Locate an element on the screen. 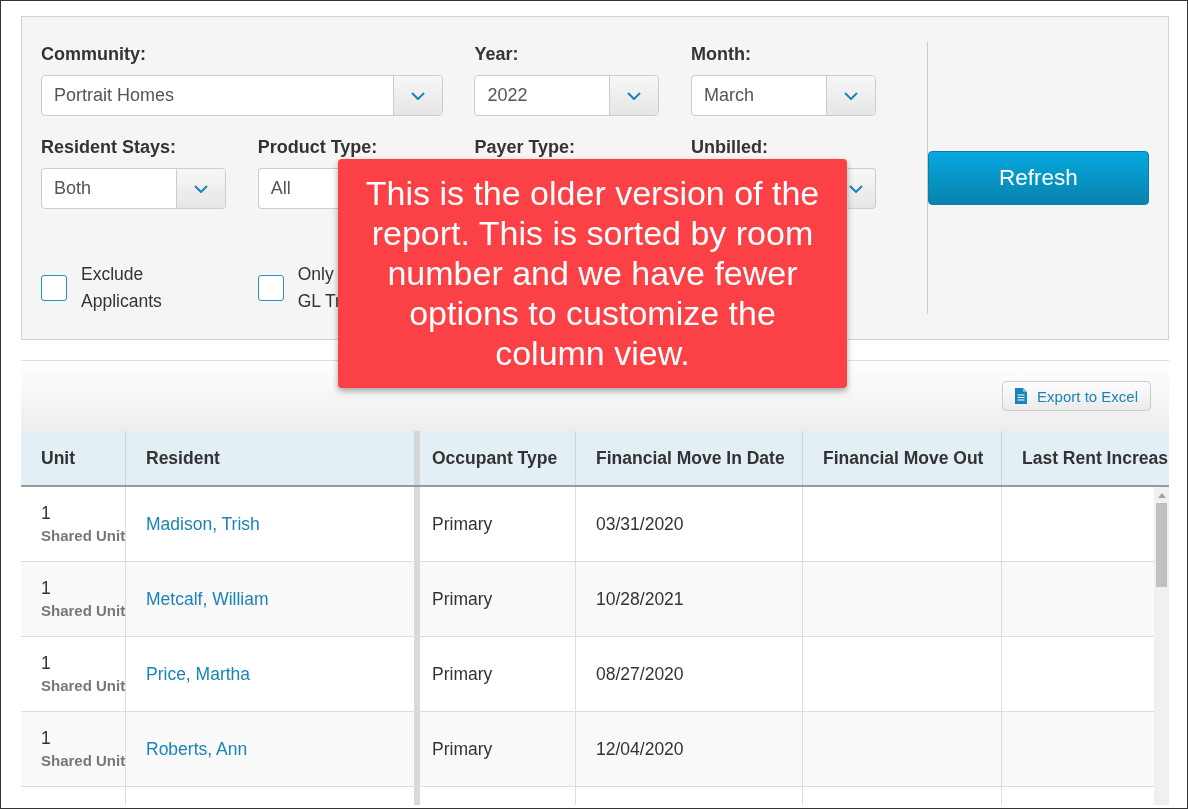  dropdown-select: 2022 is located at coordinates (567, 95).